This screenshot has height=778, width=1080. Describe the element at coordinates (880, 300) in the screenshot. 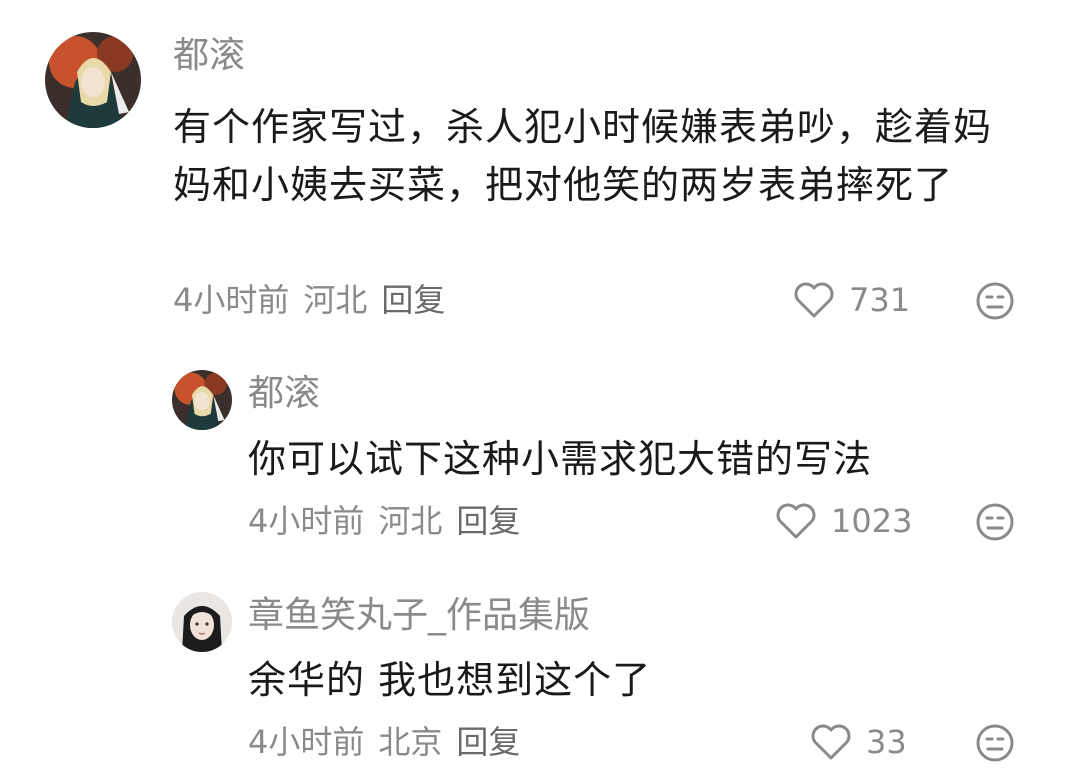

I see `like-count: 731` at that location.